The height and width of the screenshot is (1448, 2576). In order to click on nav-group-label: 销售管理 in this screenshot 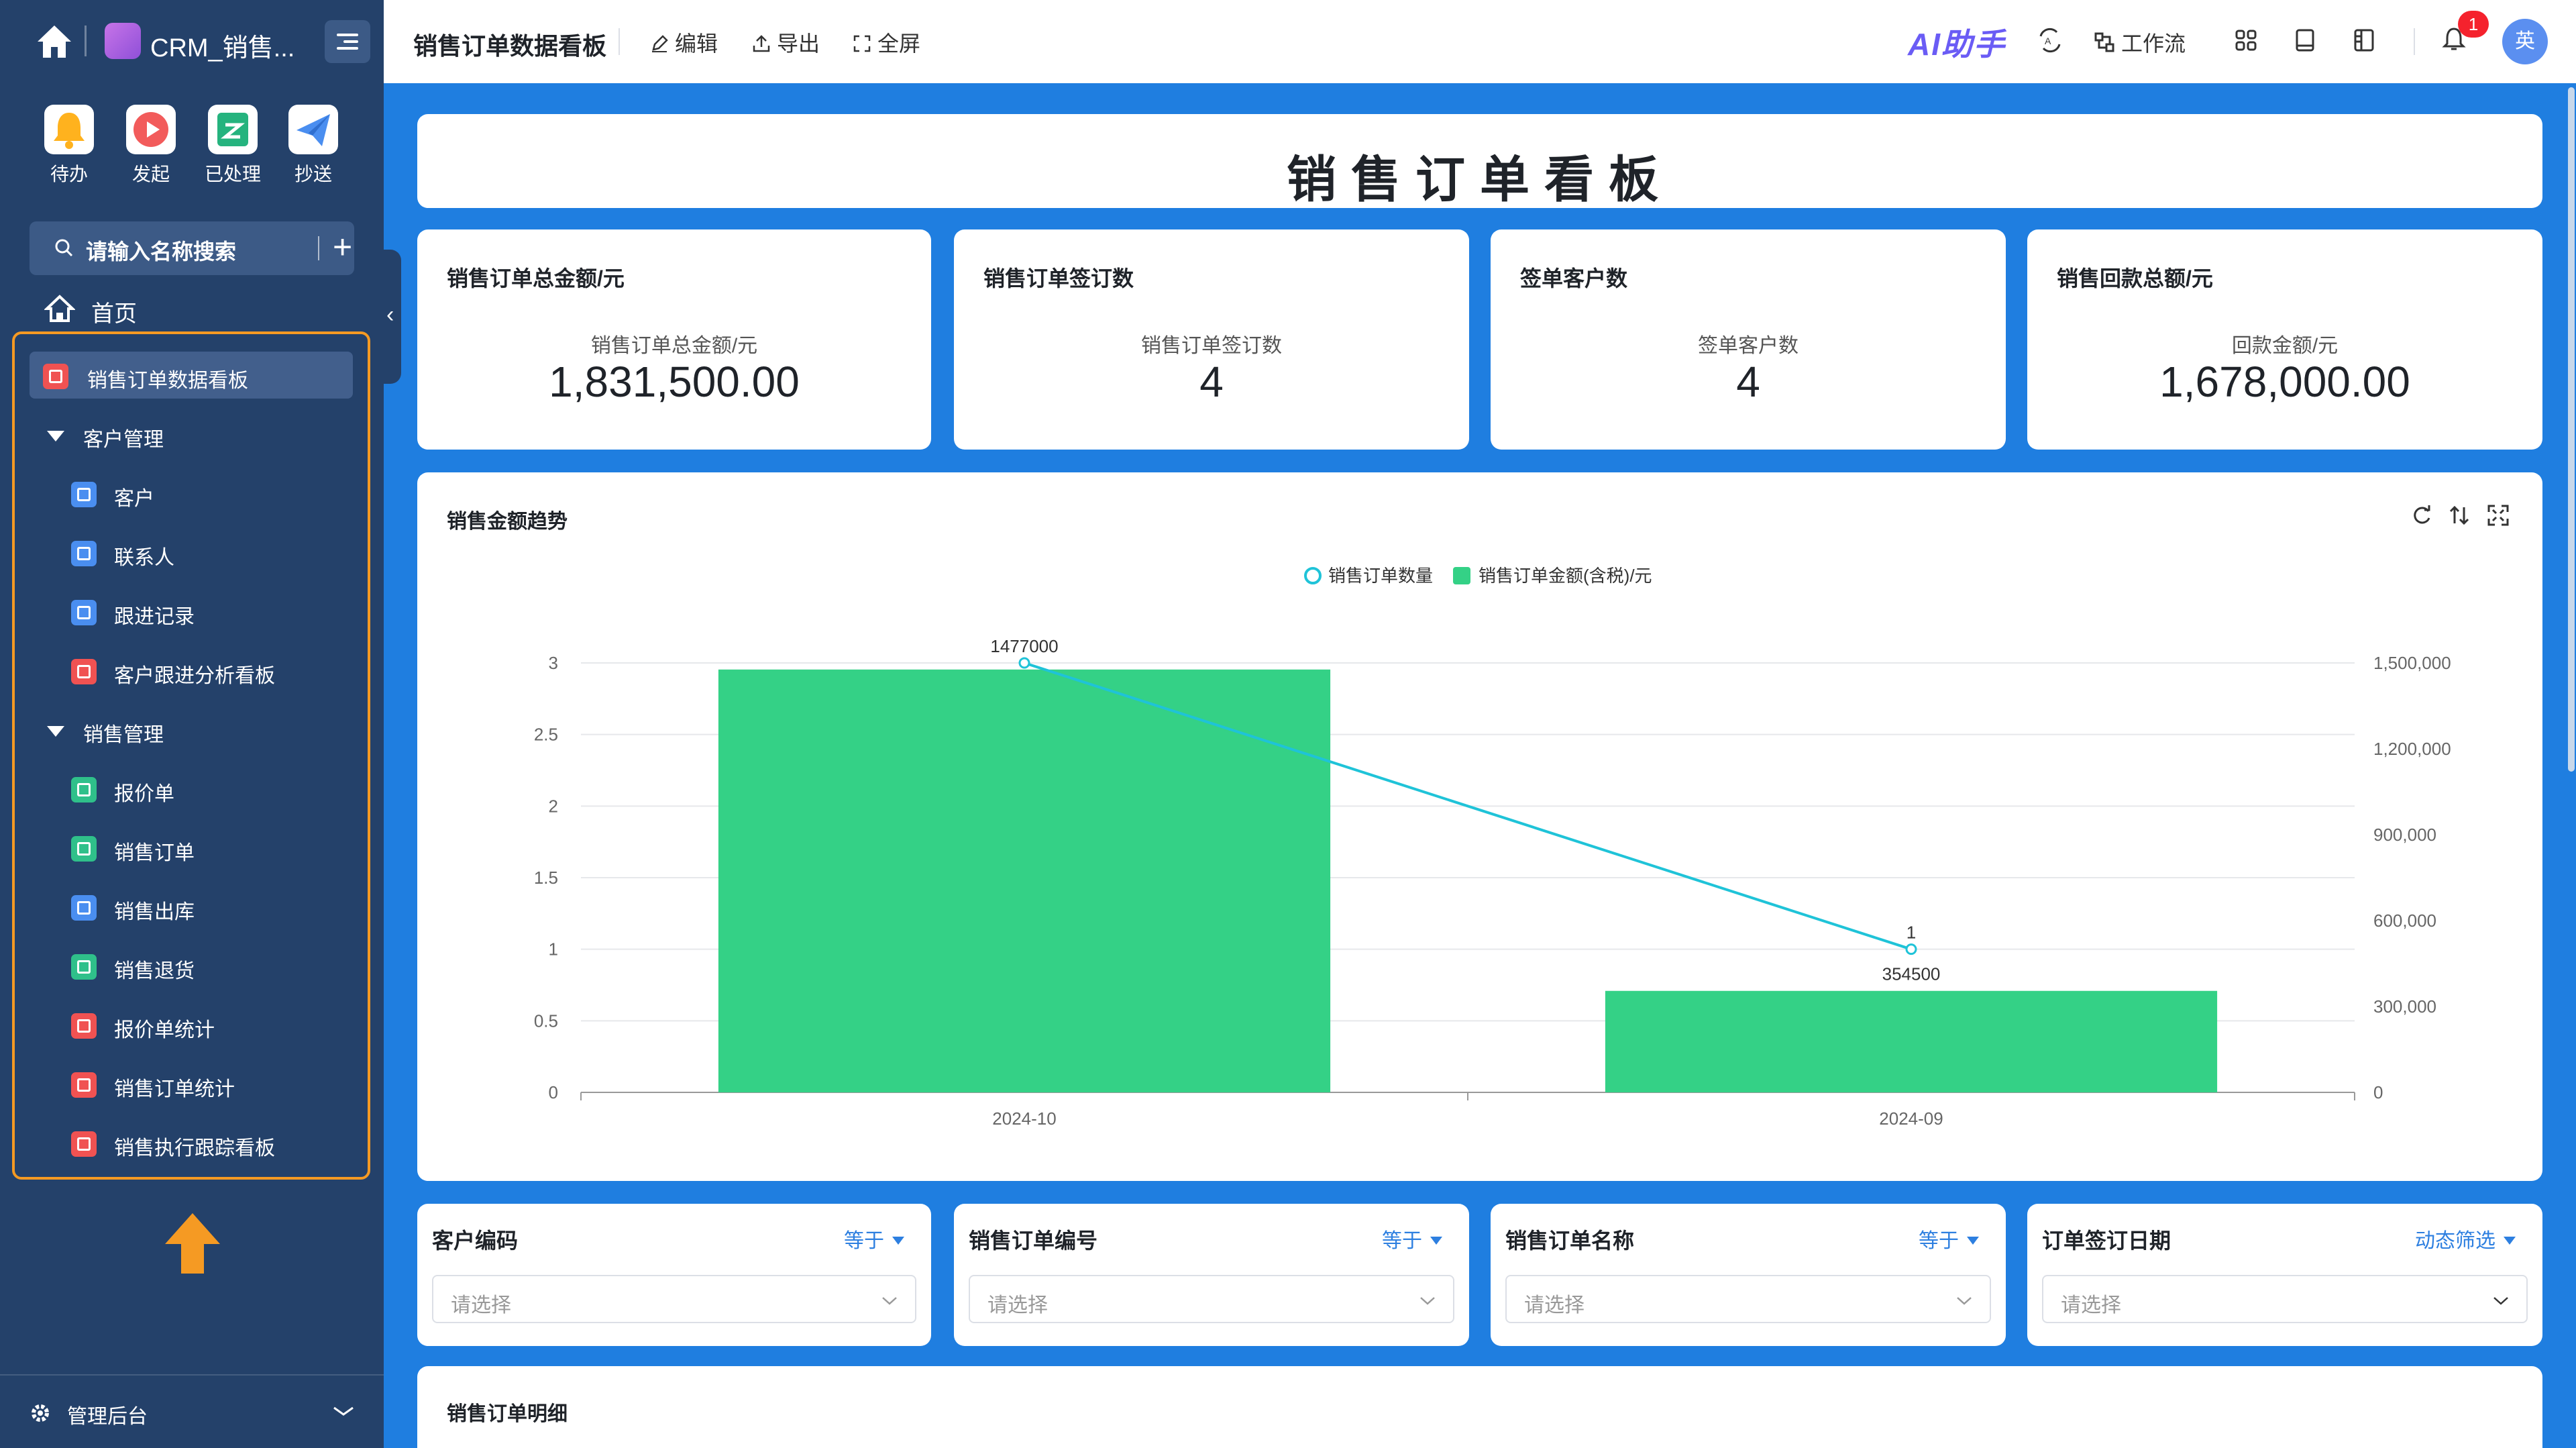, I will do `click(123, 735)`.